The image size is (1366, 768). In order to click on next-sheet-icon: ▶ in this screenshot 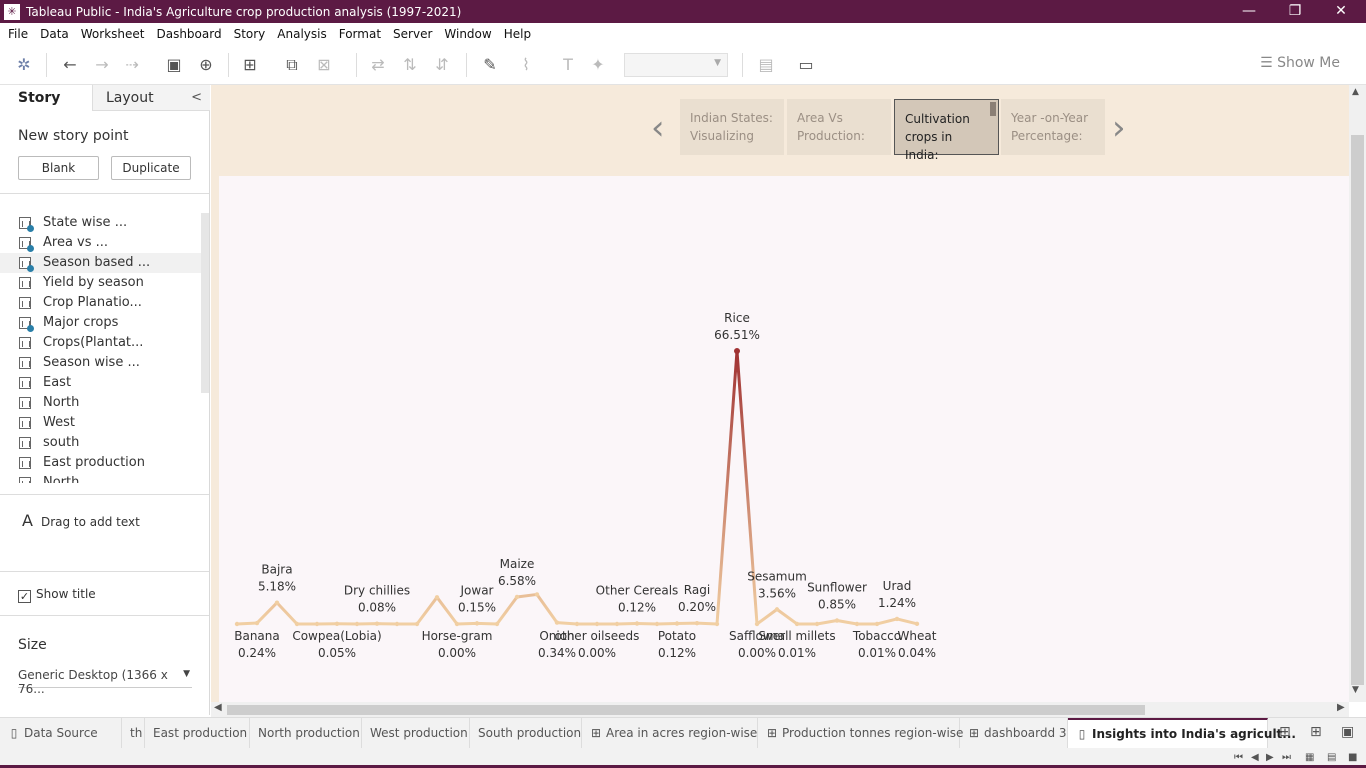, I will do `click(1270, 757)`.